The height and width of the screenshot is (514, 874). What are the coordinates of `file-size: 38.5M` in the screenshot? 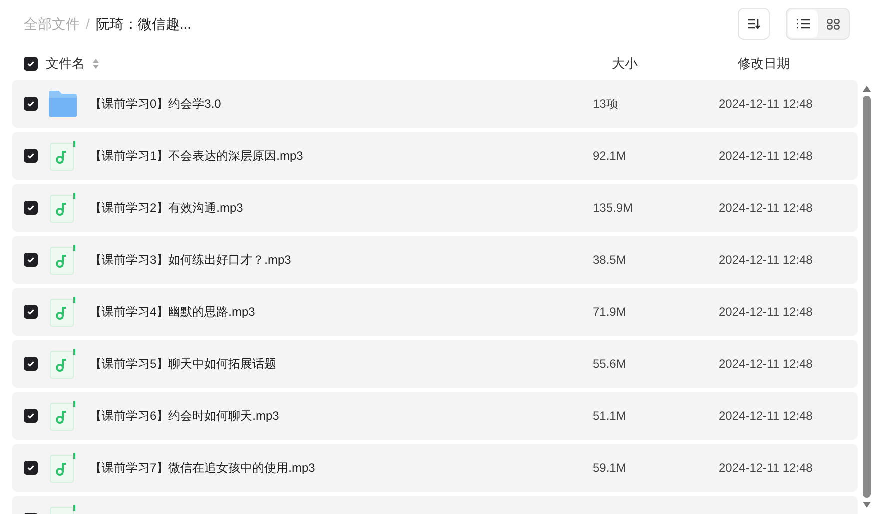 It's located at (610, 260).